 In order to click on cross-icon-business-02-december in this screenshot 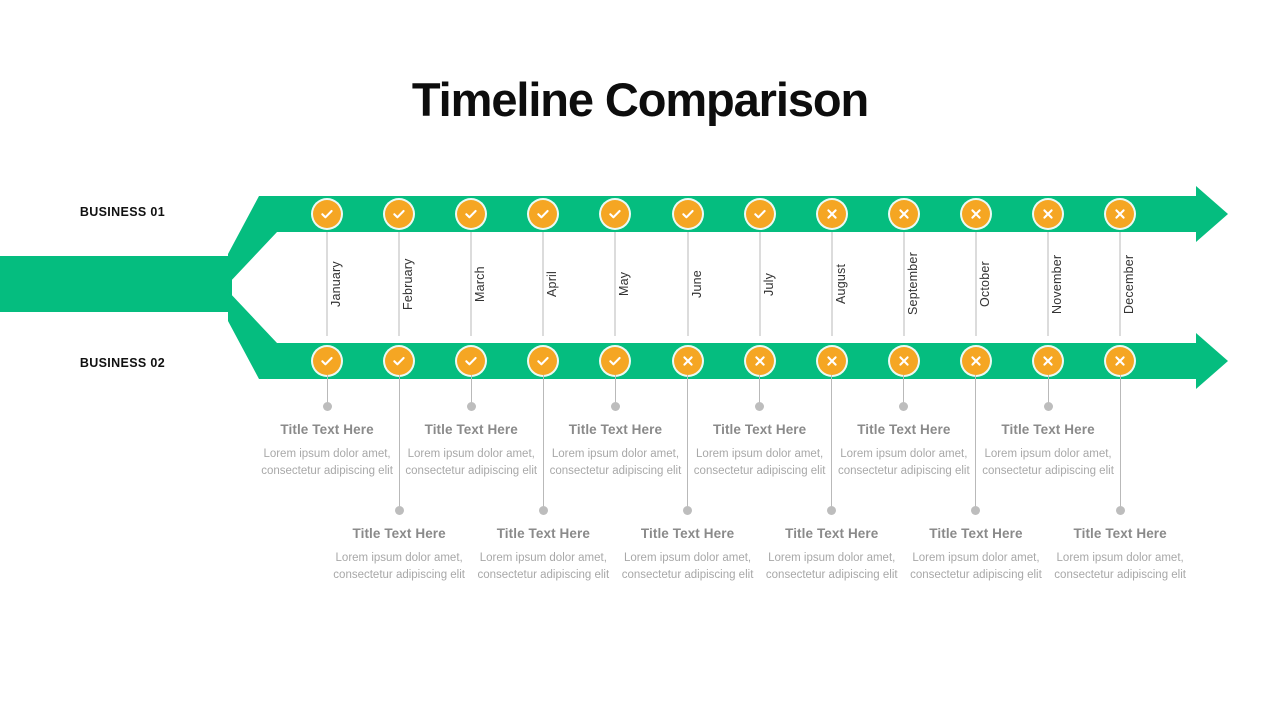, I will do `click(1120, 361)`.